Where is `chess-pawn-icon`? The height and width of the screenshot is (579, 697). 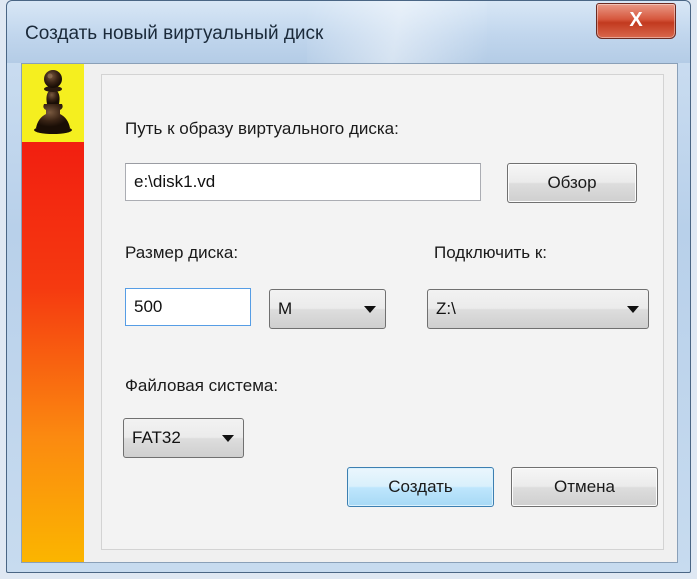
chess-pawn-icon is located at coordinates (53, 102).